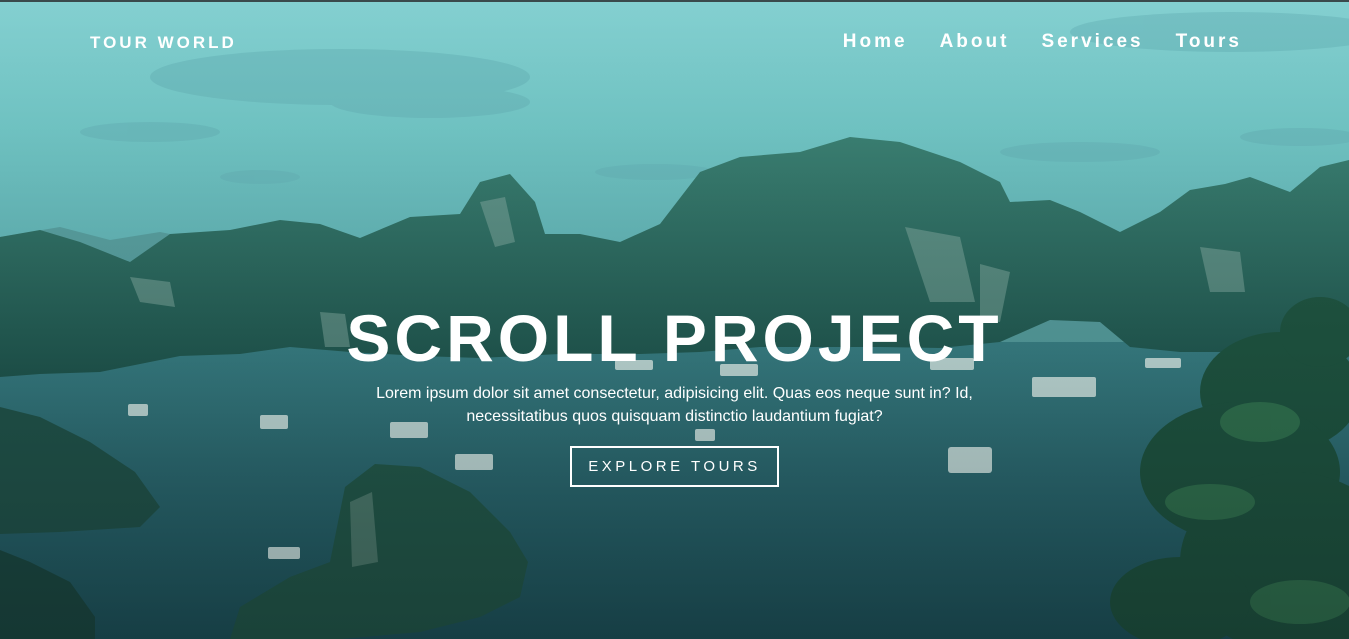  Describe the element at coordinates (674, 466) in the screenshot. I see `explore-tours-button: EXPLORE TOURS` at that location.